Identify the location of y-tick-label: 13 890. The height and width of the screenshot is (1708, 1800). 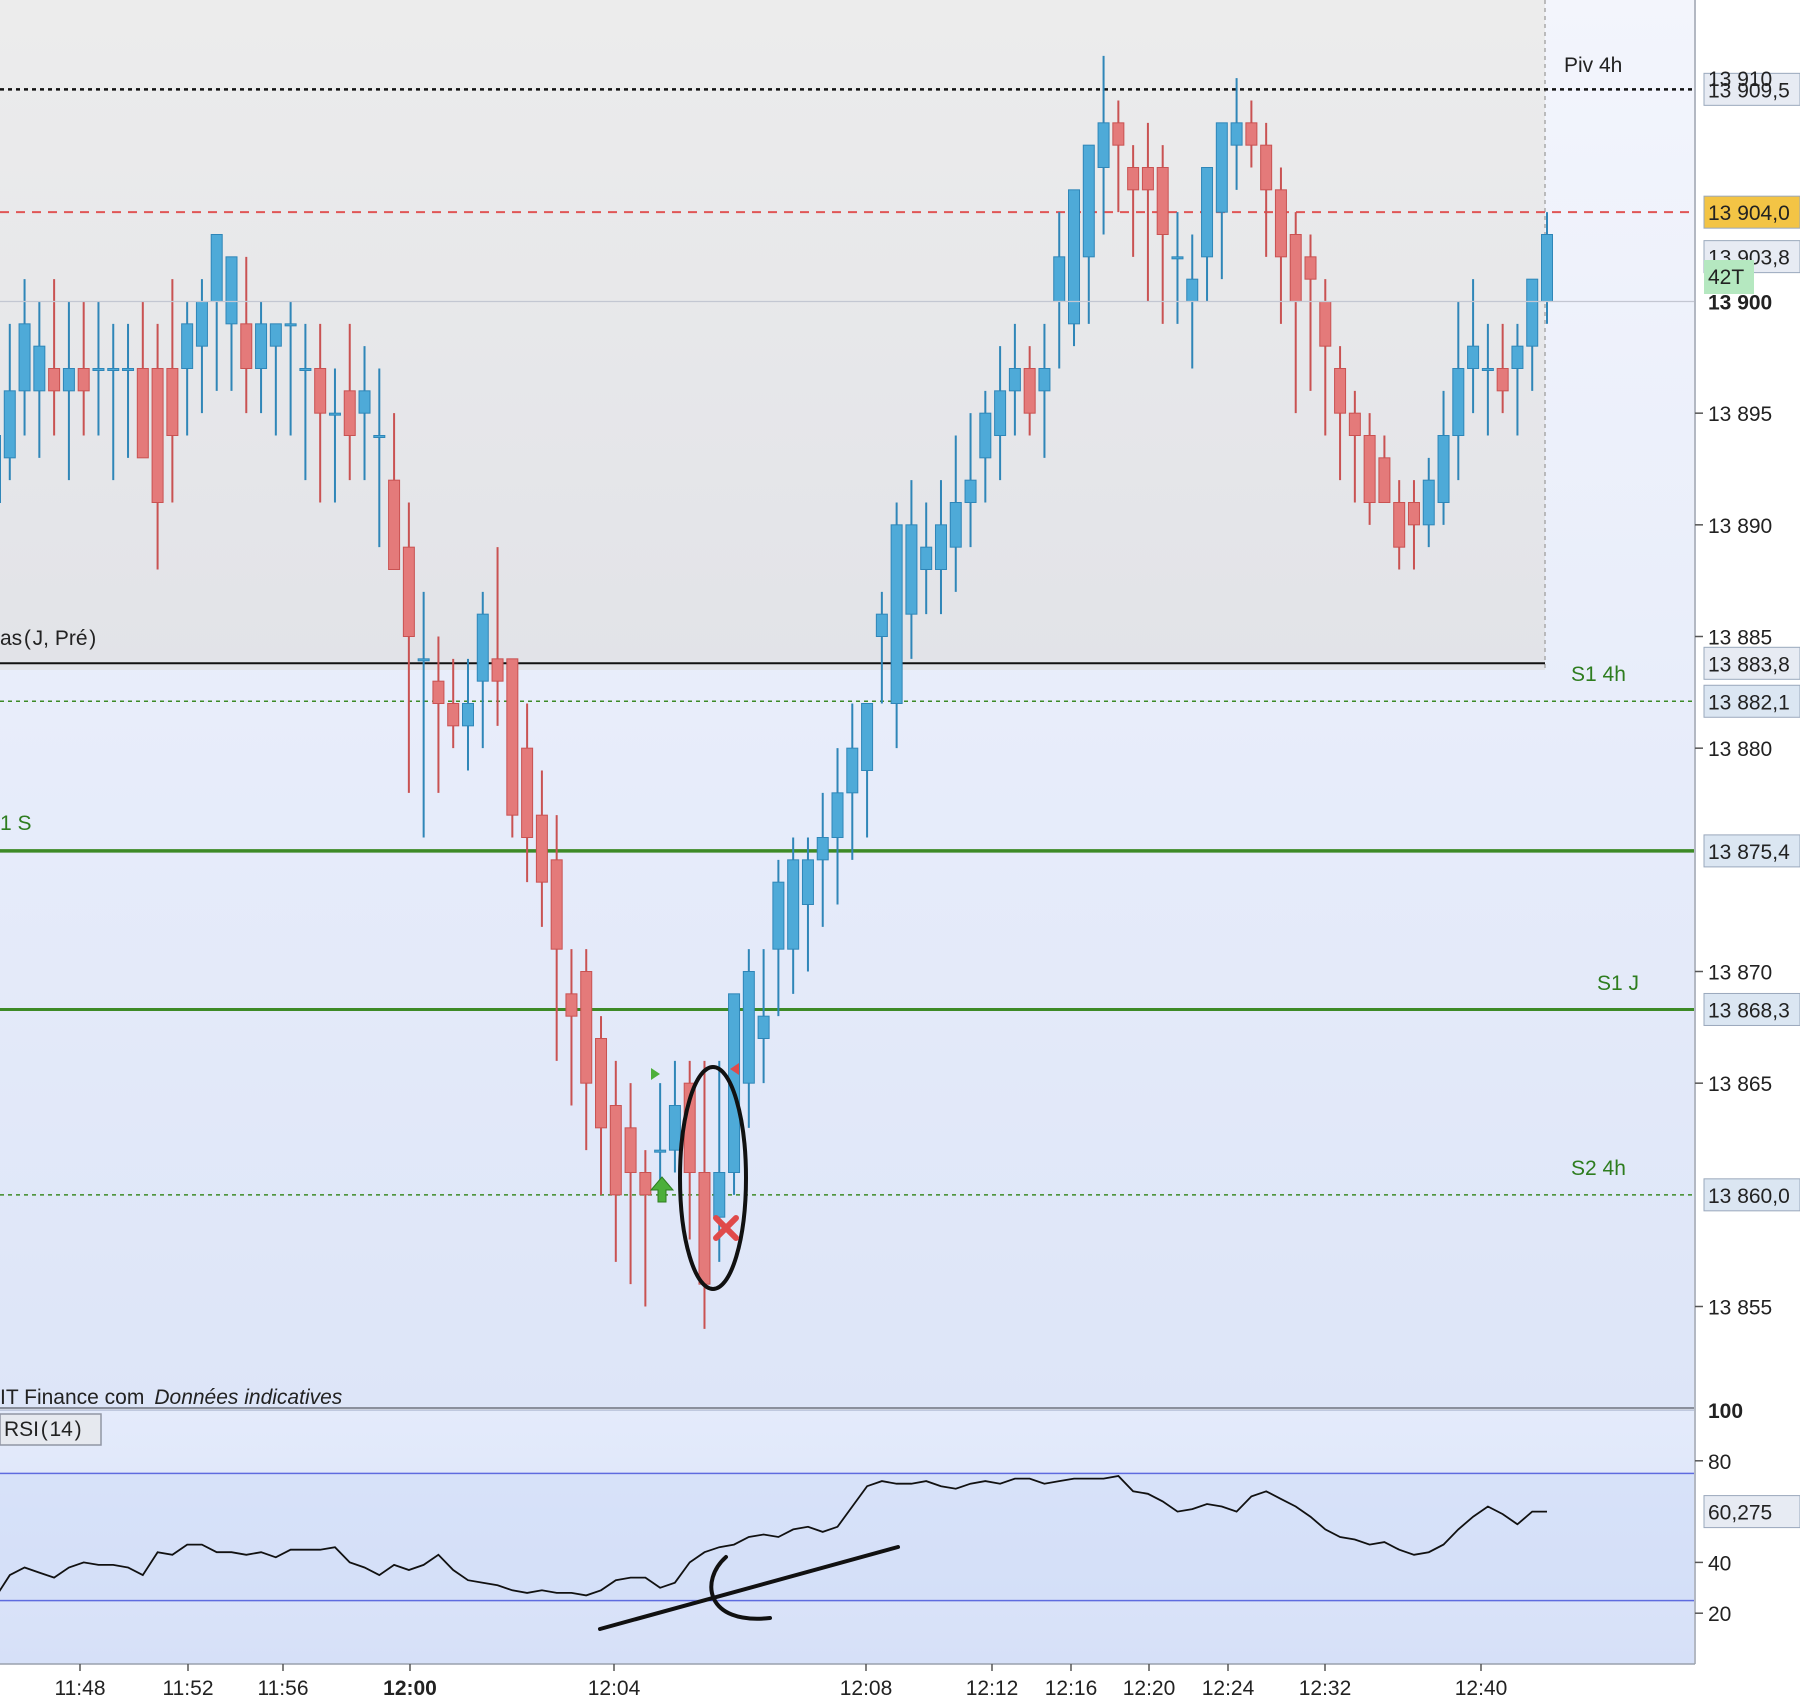
(1740, 526).